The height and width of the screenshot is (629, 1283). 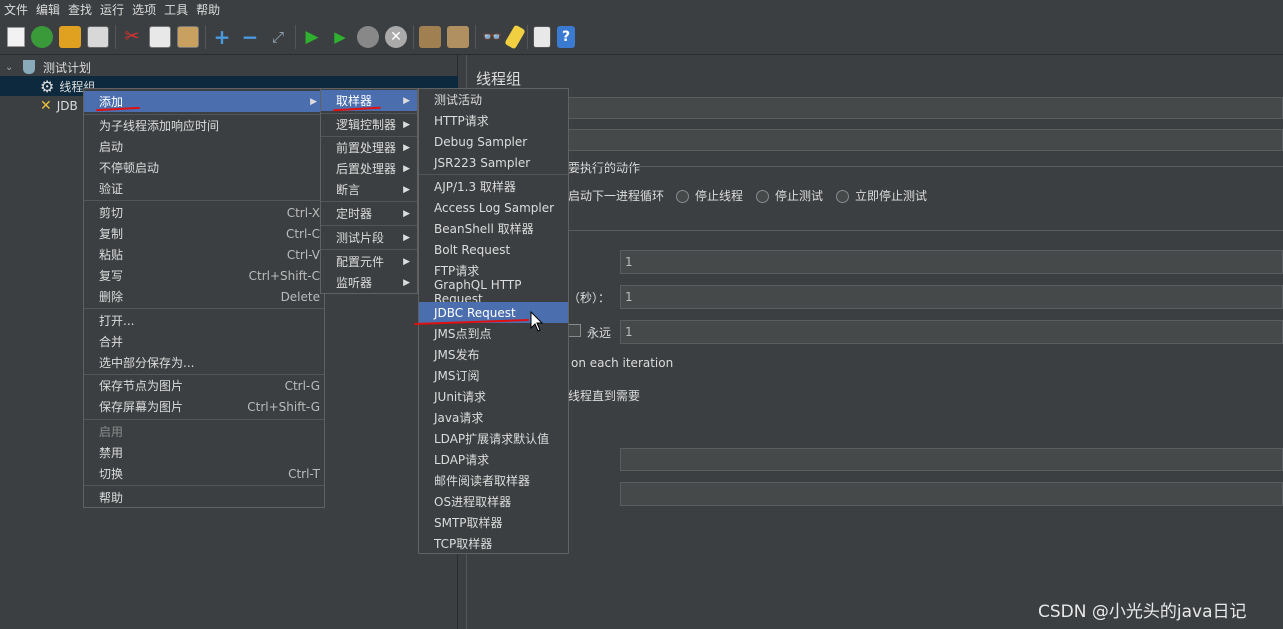 I want to click on sampler-item-tcp: TCP取样器, so click(x=493, y=543).